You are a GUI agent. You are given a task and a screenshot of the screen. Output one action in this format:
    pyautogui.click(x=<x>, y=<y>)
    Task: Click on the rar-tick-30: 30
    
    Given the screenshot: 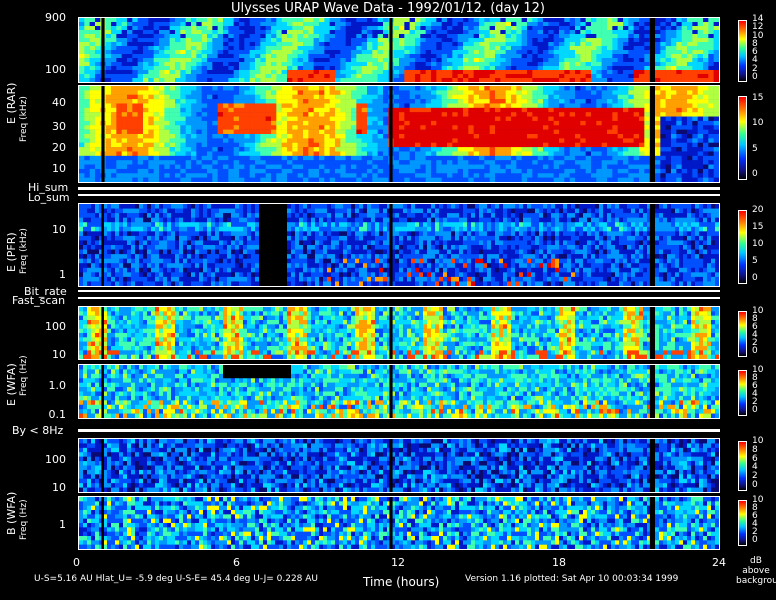 What is the action you would take?
    pyautogui.click(x=59, y=126)
    